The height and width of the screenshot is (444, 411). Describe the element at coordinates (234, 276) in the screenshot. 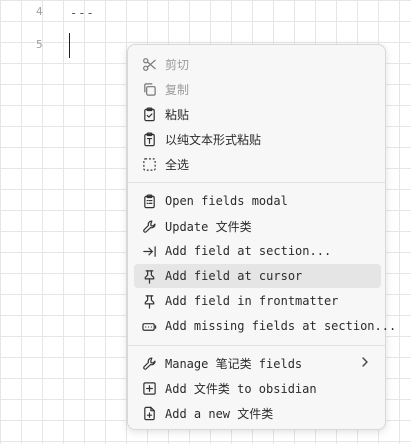

I see `menu-item-label: Add field at cursor` at that location.